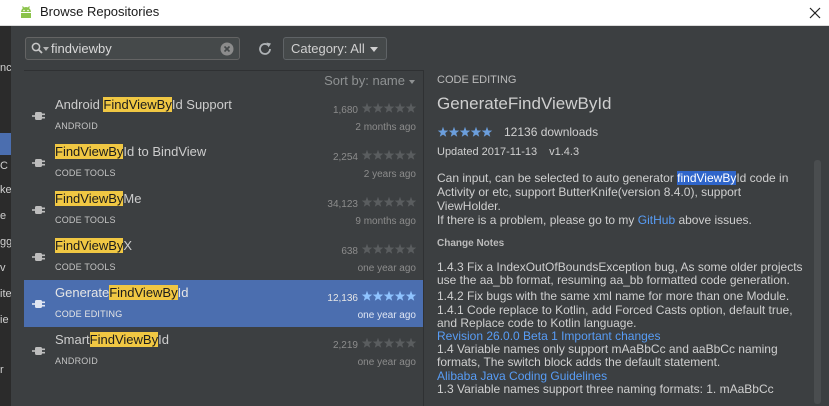 This screenshot has width=829, height=406. What do you see at coordinates (385, 221) in the screenshot?
I see `plugin-updated: 9 months ago` at bounding box center [385, 221].